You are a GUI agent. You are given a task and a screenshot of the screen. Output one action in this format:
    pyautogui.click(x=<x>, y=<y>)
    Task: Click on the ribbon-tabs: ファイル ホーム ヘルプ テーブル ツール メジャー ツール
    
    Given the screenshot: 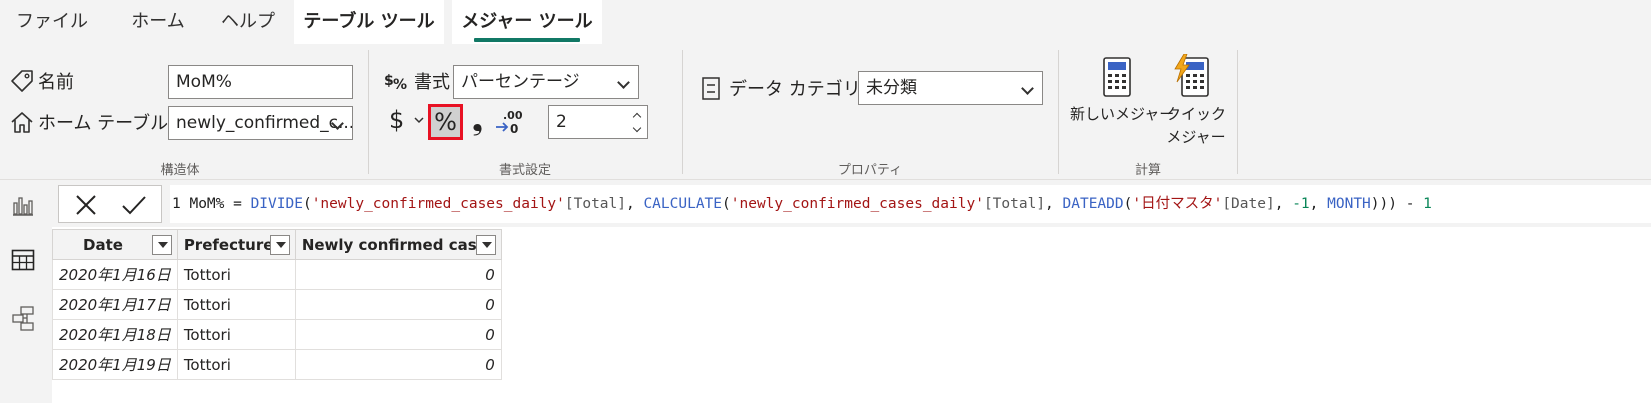 What is the action you would take?
    pyautogui.click(x=825, y=22)
    